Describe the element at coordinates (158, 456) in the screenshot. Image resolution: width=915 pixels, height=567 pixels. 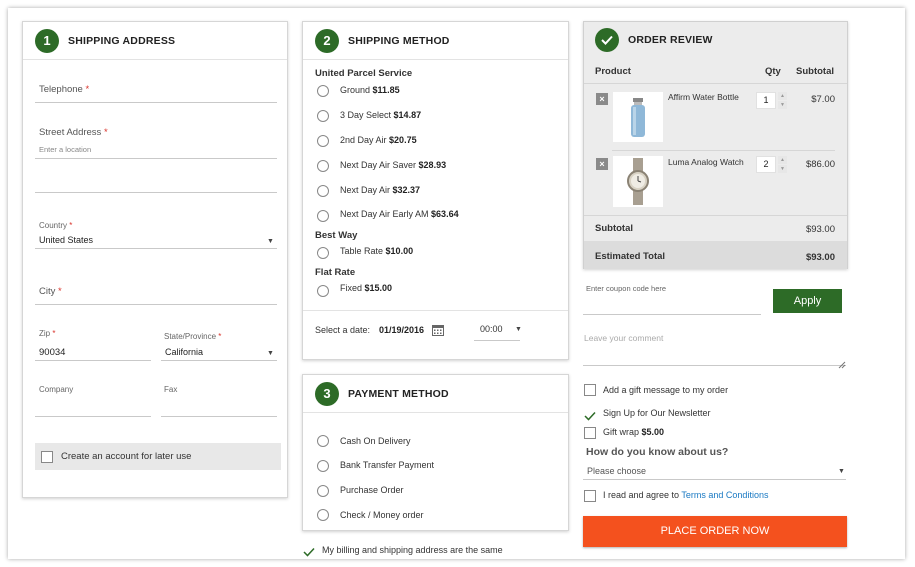
I see `create-account-row: Create an account for later use` at that location.